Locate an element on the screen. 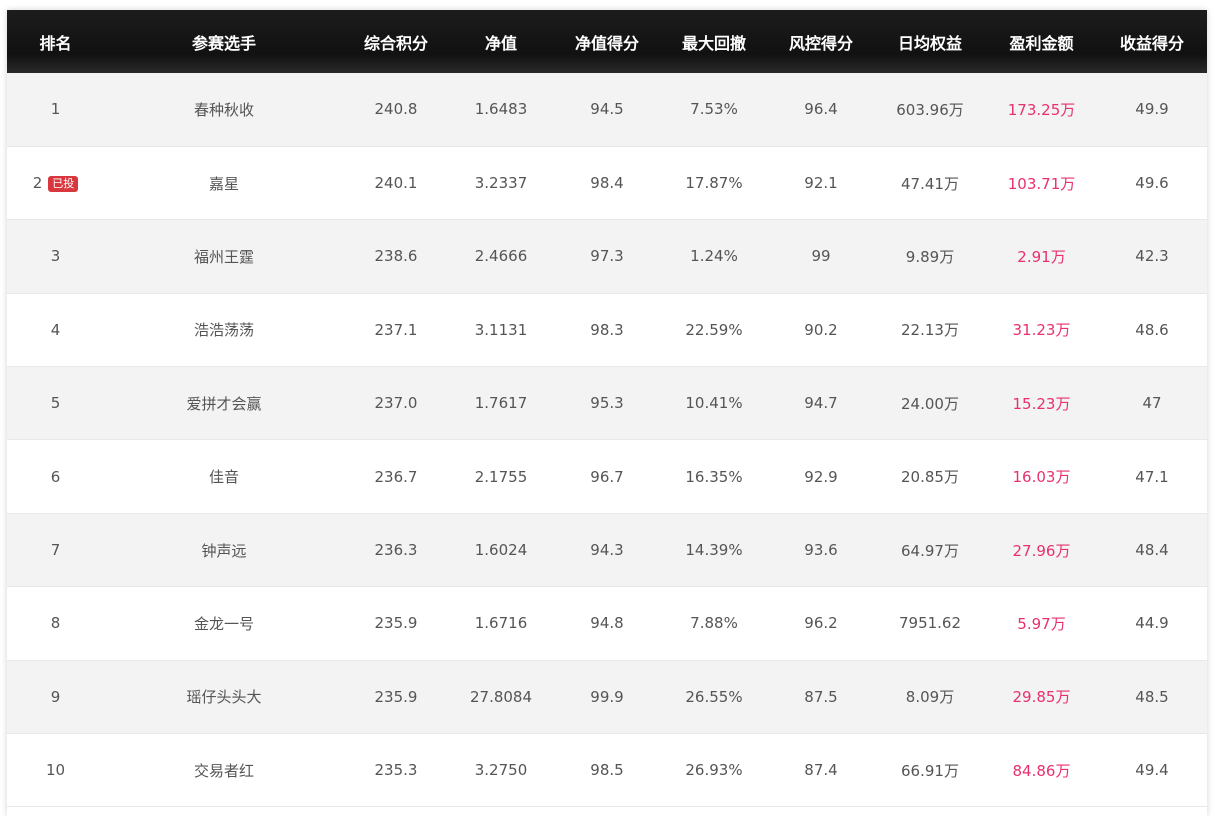 This screenshot has height=816, width=1214. rank-value: 4 is located at coordinates (55, 329).